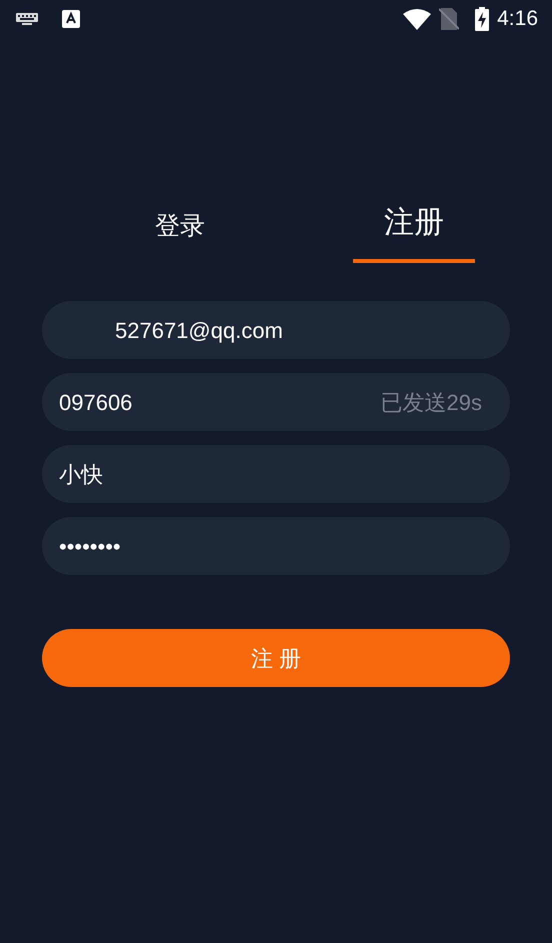  What do you see at coordinates (449, 19) in the screenshot?
I see `no-sim-icon` at bounding box center [449, 19].